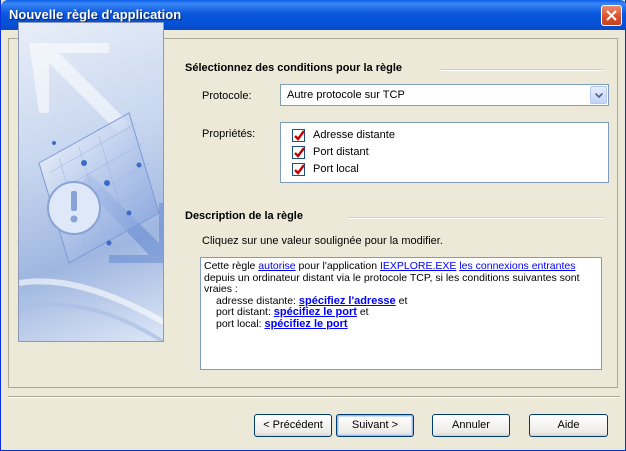 The height and width of the screenshot is (451, 626). Describe the element at coordinates (247, 216) in the screenshot. I see `description-heading: Description de la règle` at that location.